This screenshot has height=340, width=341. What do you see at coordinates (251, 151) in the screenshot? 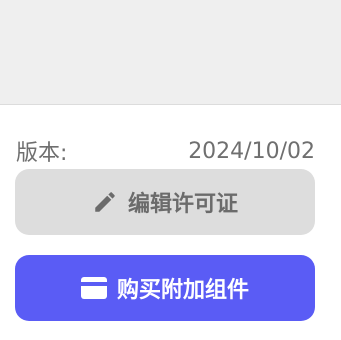
I see `version-value: 2024/10/02` at bounding box center [251, 151].